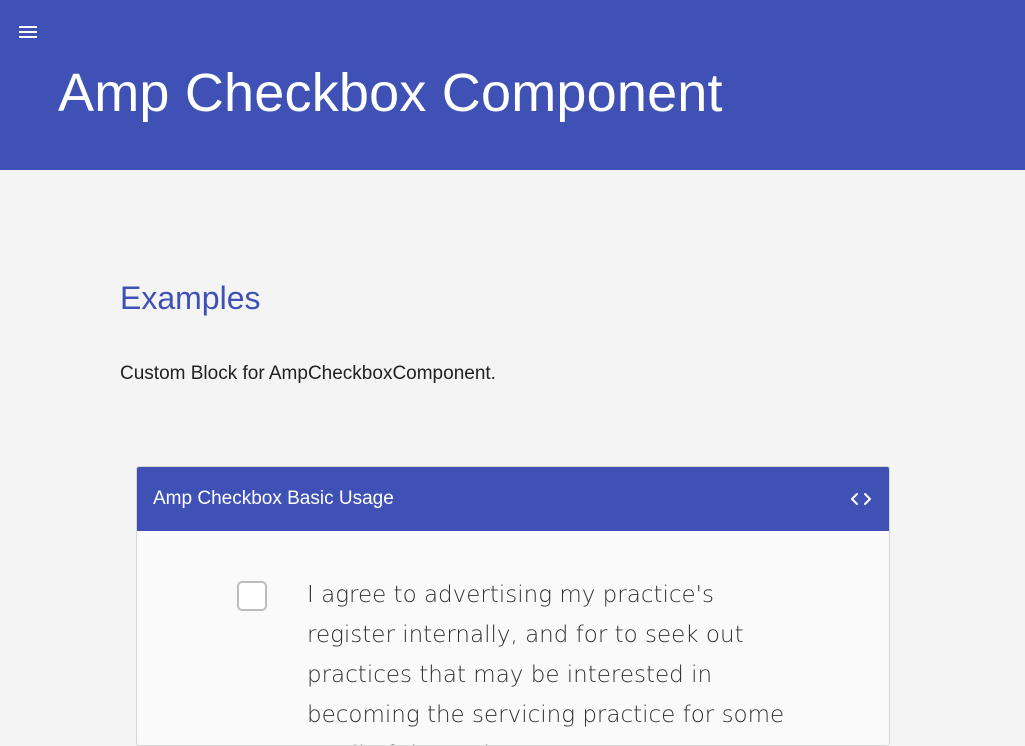 The height and width of the screenshot is (746, 1025). Describe the element at coordinates (190, 298) in the screenshot. I see `section-title: Examples` at that location.